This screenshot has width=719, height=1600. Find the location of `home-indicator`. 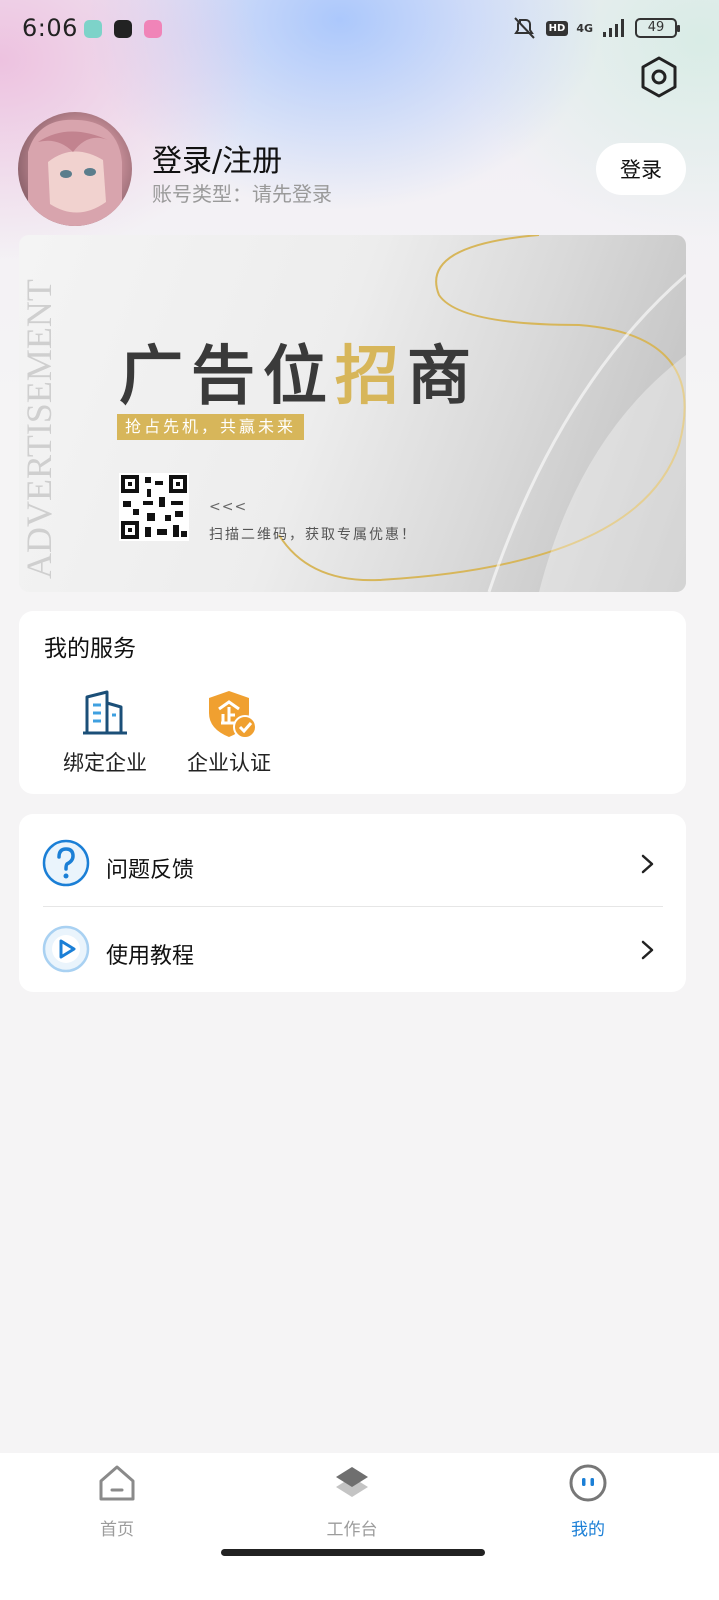

home-indicator is located at coordinates (353, 1552).